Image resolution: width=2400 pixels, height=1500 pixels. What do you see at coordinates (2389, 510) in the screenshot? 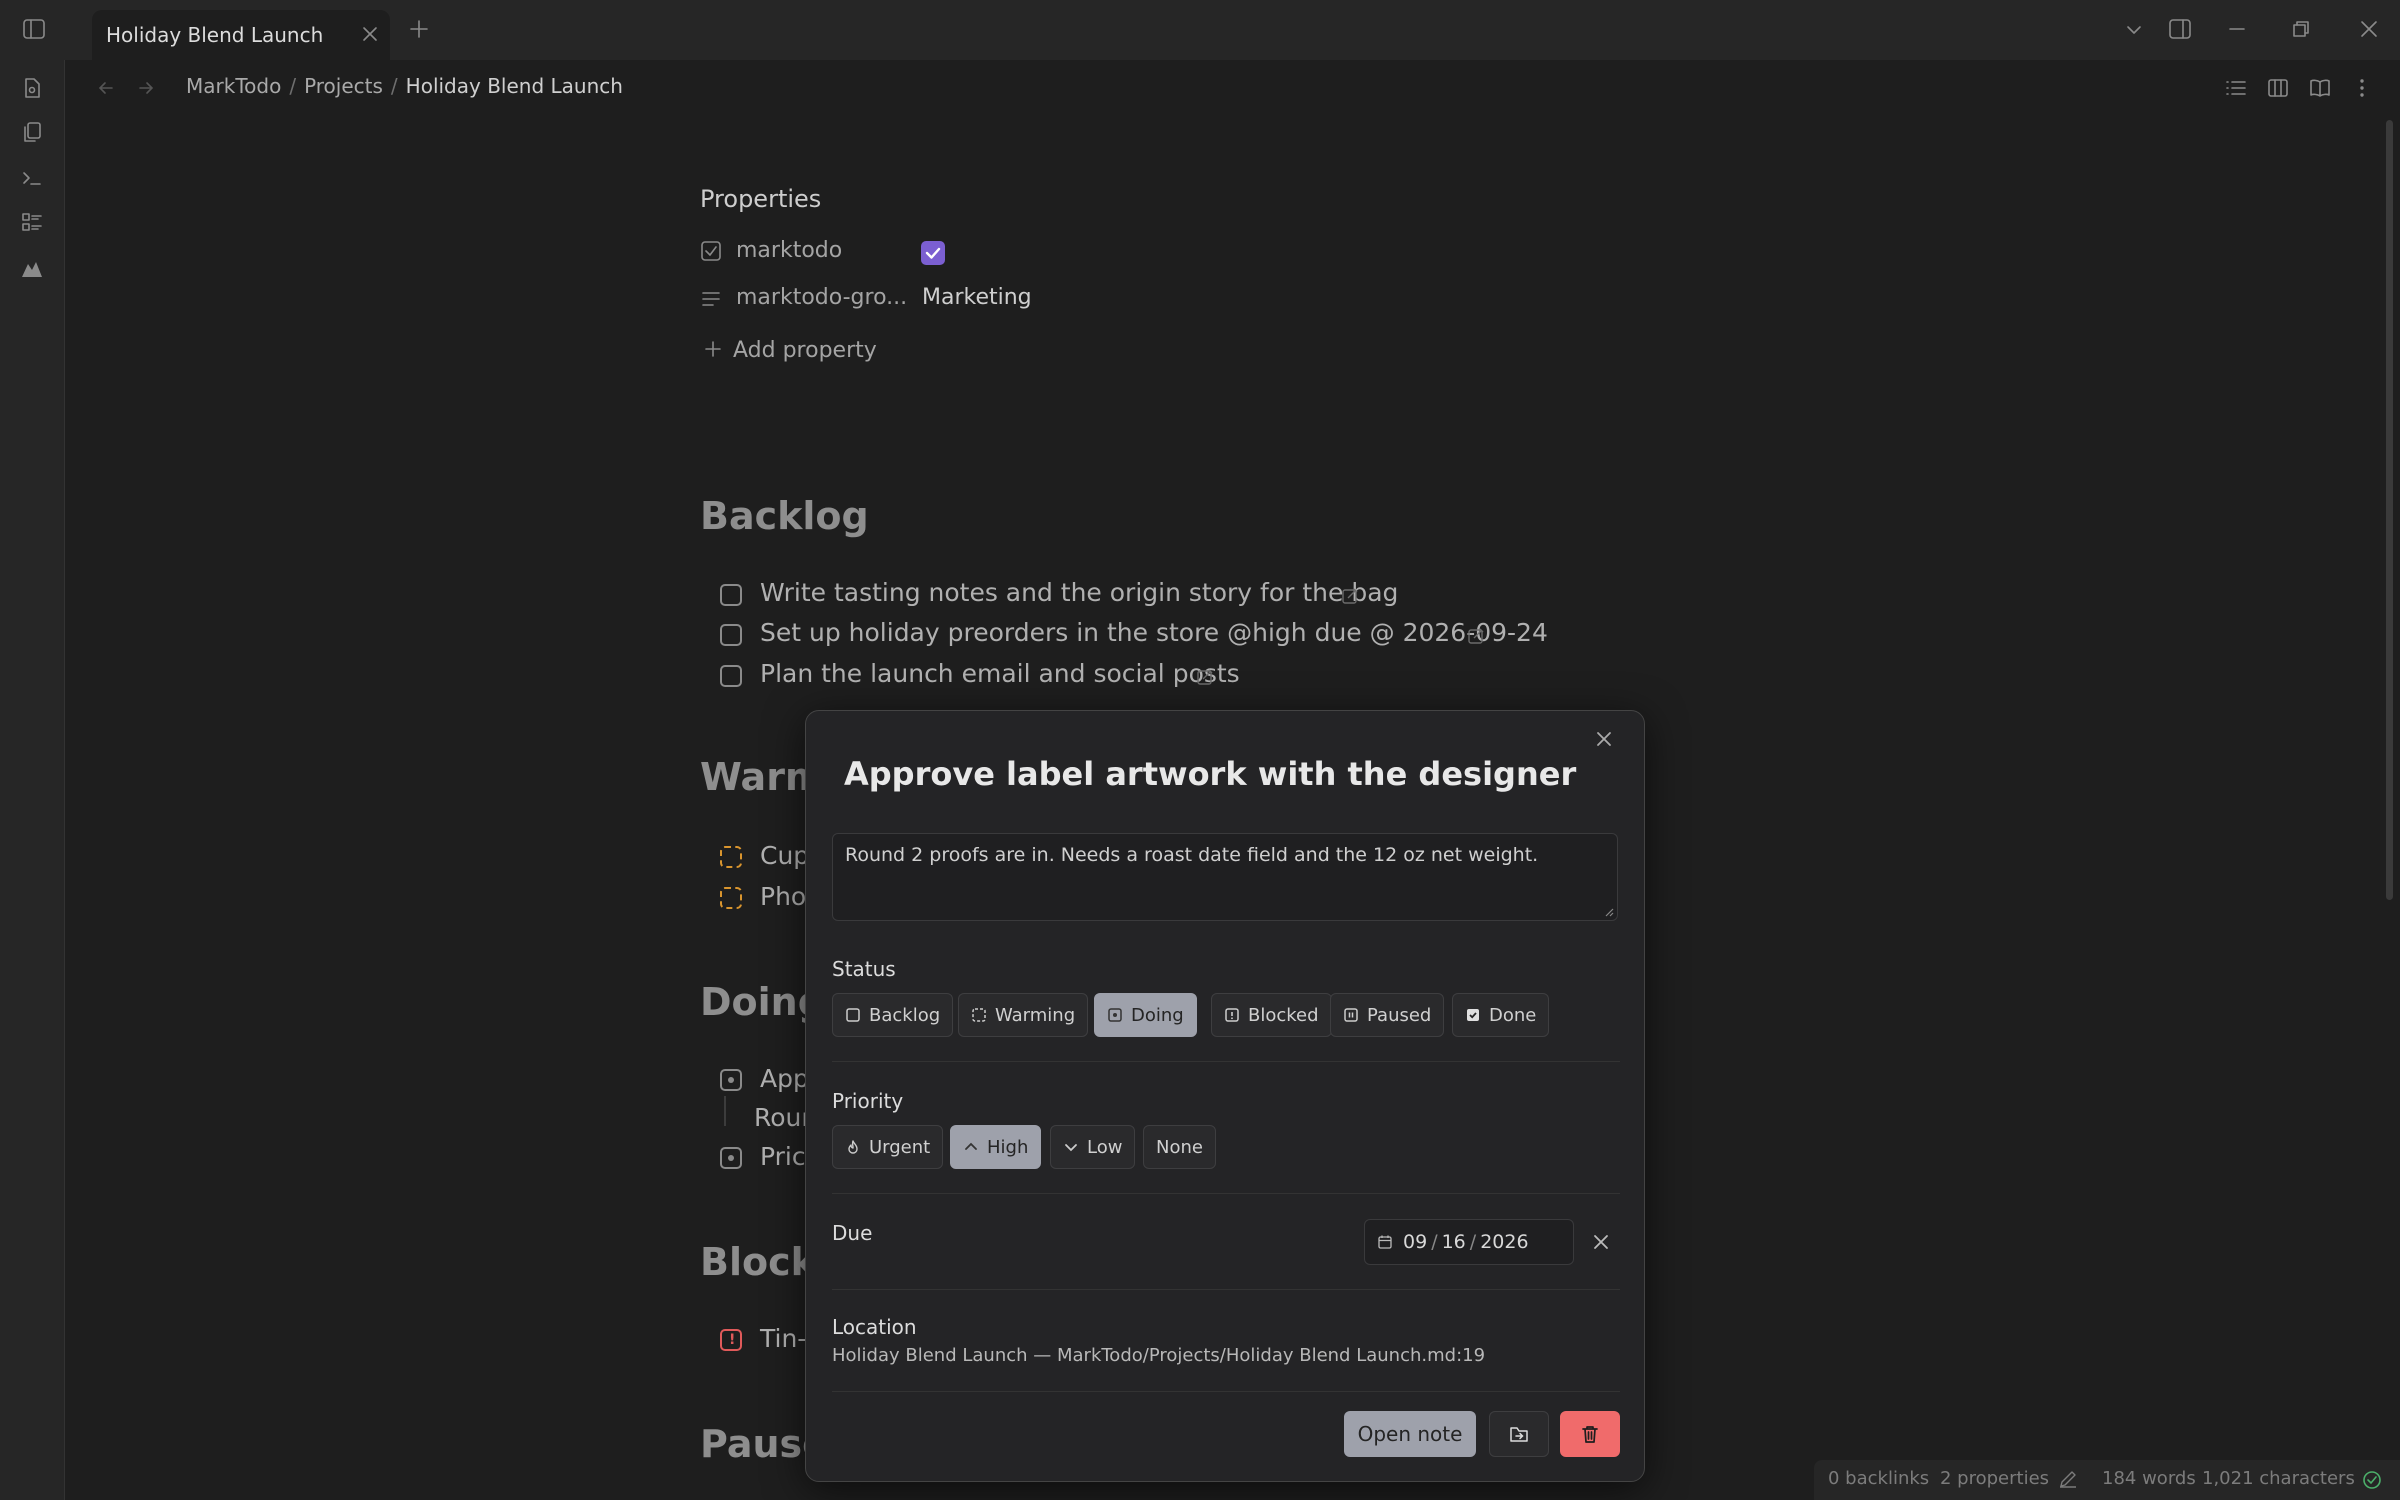
I see `scrollbar` at bounding box center [2389, 510].